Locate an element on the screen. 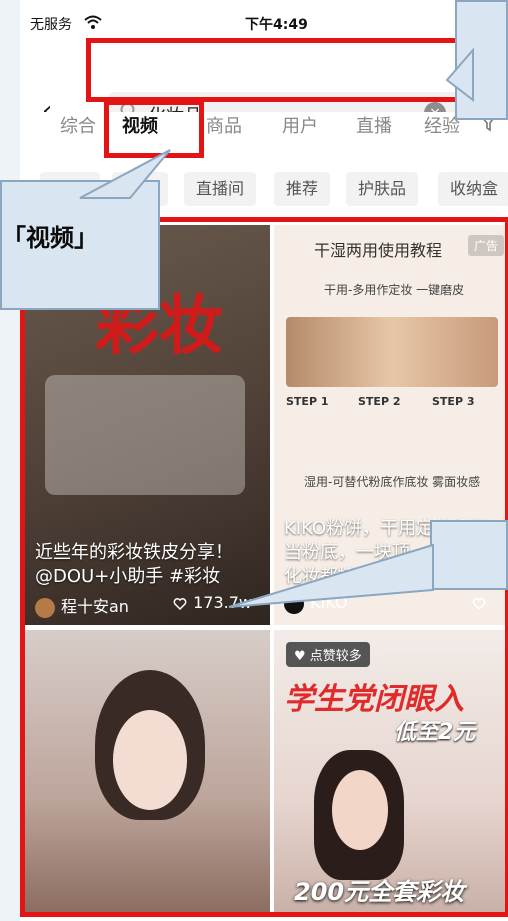  tab-users: 用户 is located at coordinates (300, 125).